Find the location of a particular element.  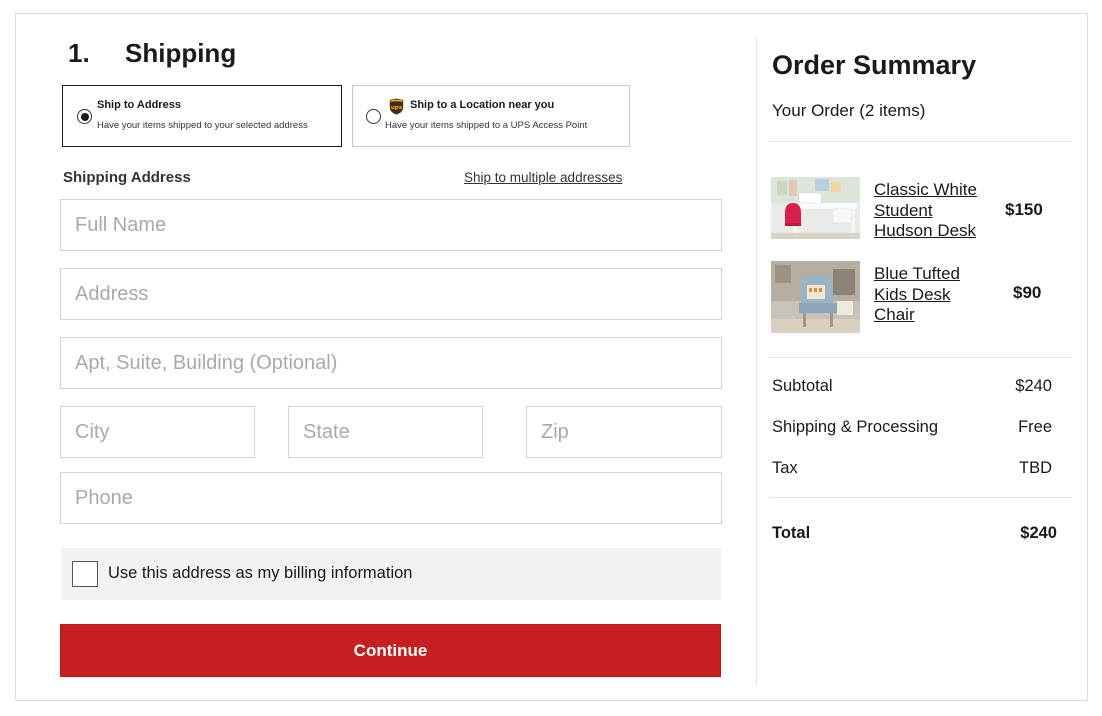

shipping-address-label: Shipping Address is located at coordinates (127, 177).